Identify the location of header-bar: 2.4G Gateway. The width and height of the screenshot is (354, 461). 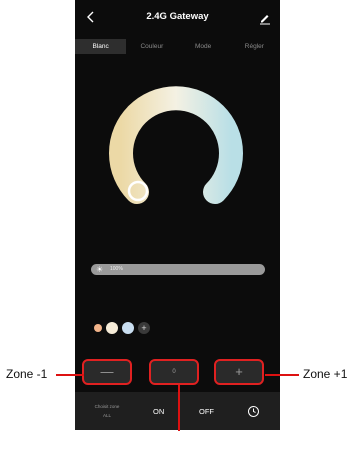
(177, 19).